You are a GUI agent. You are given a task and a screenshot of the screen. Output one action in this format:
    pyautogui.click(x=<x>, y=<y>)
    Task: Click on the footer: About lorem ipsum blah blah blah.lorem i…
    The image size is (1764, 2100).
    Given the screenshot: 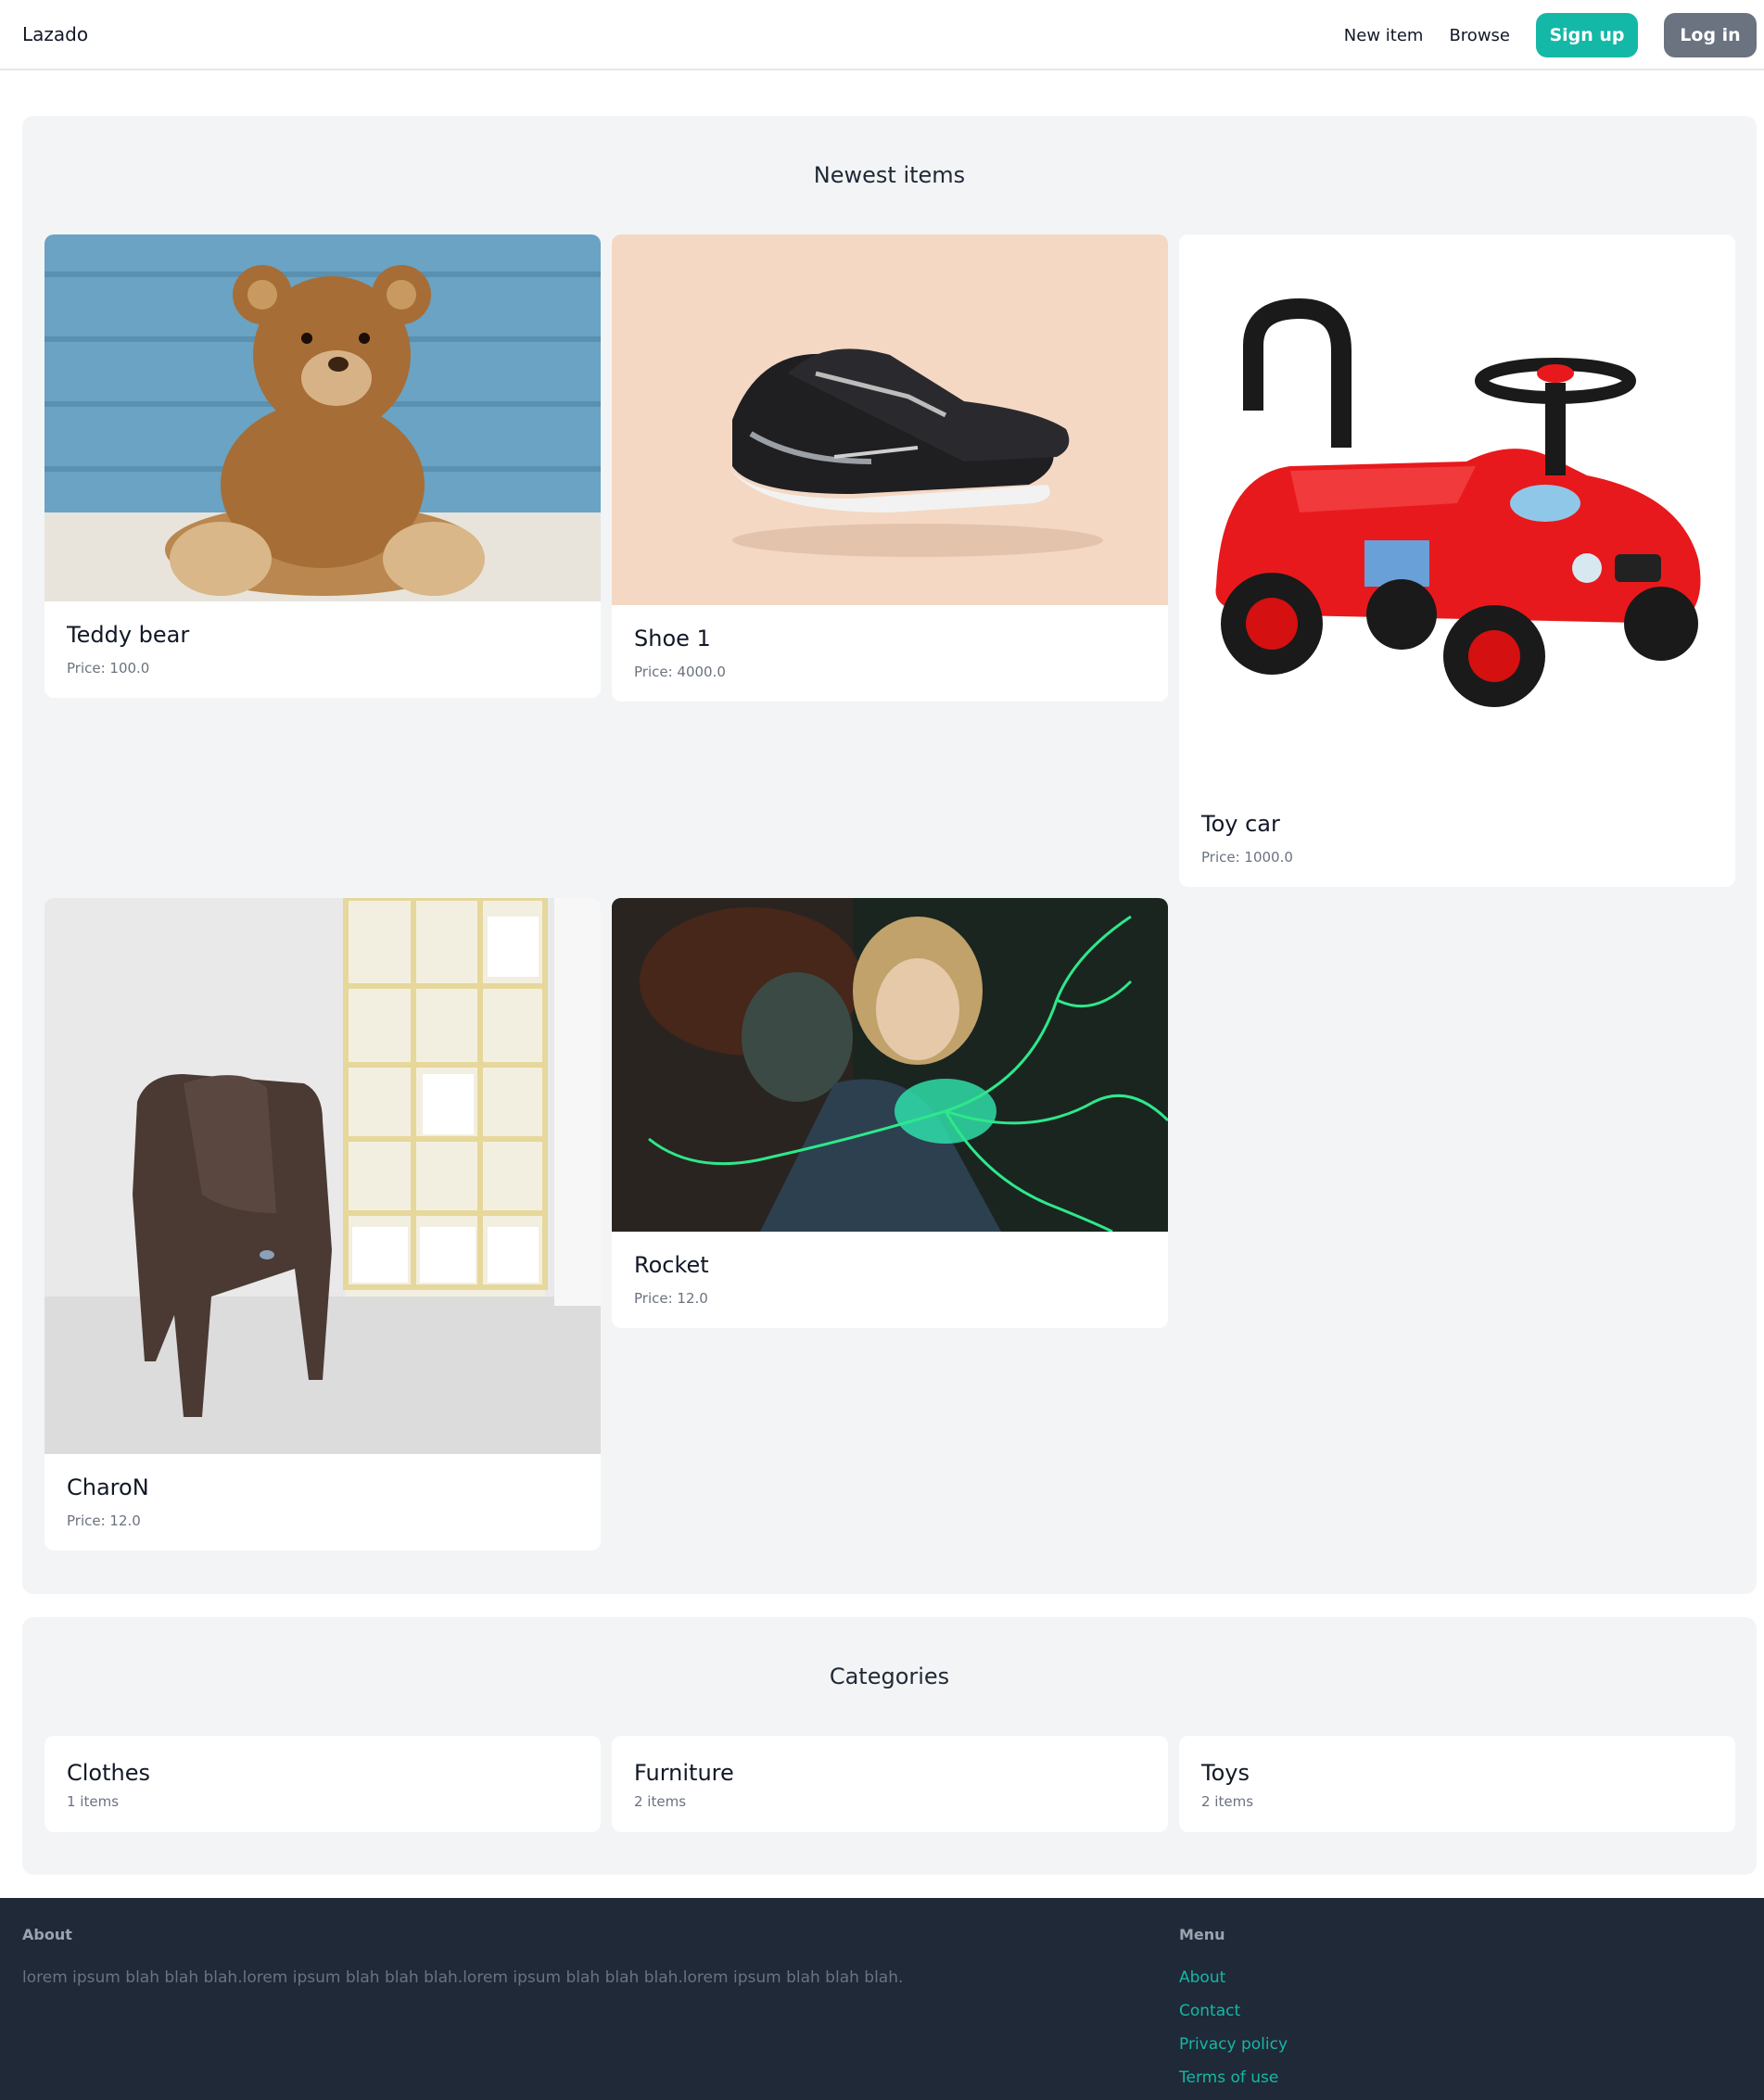 What is the action you would take?
    pyautogui.click(x=882, y=1999)
    